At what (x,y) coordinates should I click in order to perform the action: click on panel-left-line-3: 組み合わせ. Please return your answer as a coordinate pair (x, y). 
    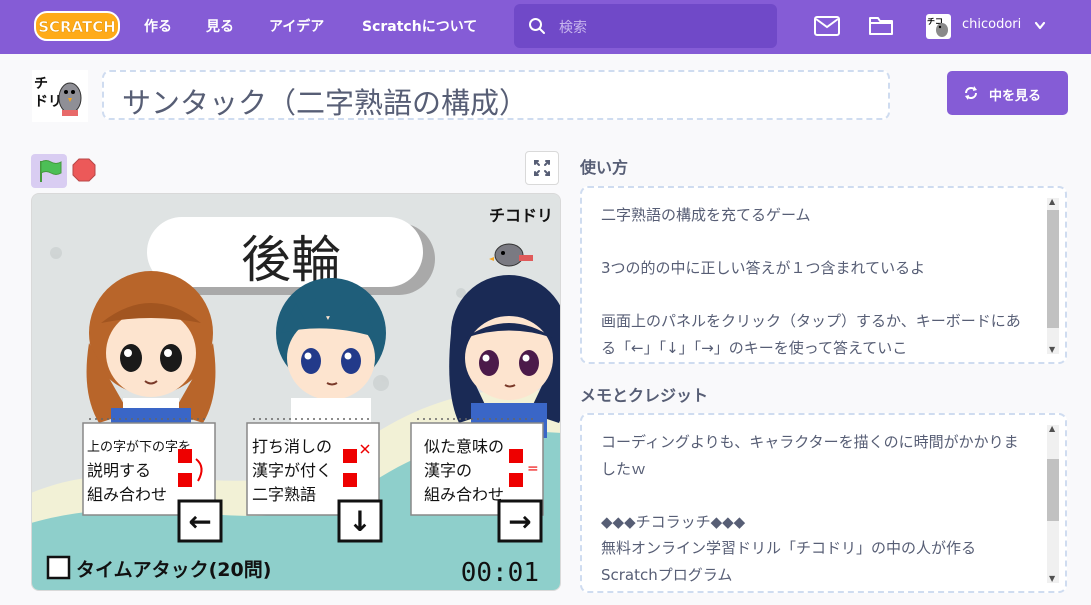
    Looking at the image, I should click on (127, 494).